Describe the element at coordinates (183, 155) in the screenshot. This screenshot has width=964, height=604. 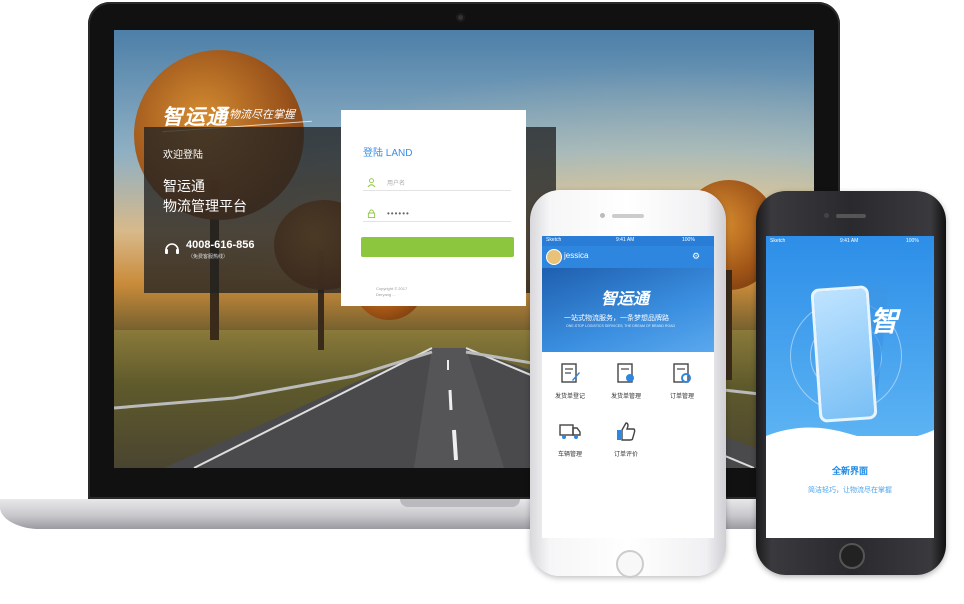
I see `welcome-text: 欢迎登陆` at that location.